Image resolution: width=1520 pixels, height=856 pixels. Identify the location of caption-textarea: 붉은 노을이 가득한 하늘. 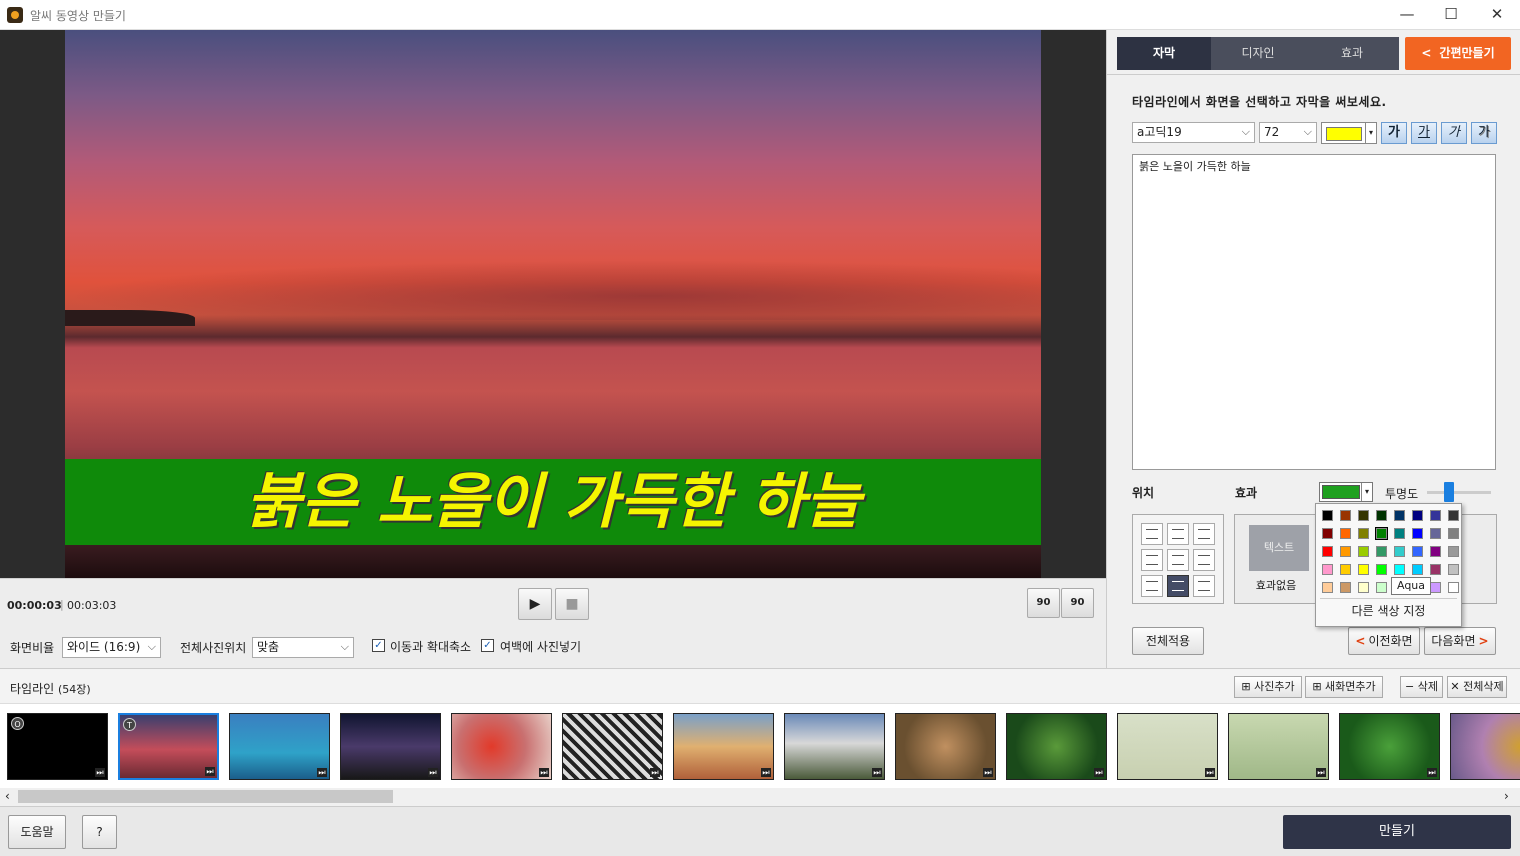
(1314, 312).